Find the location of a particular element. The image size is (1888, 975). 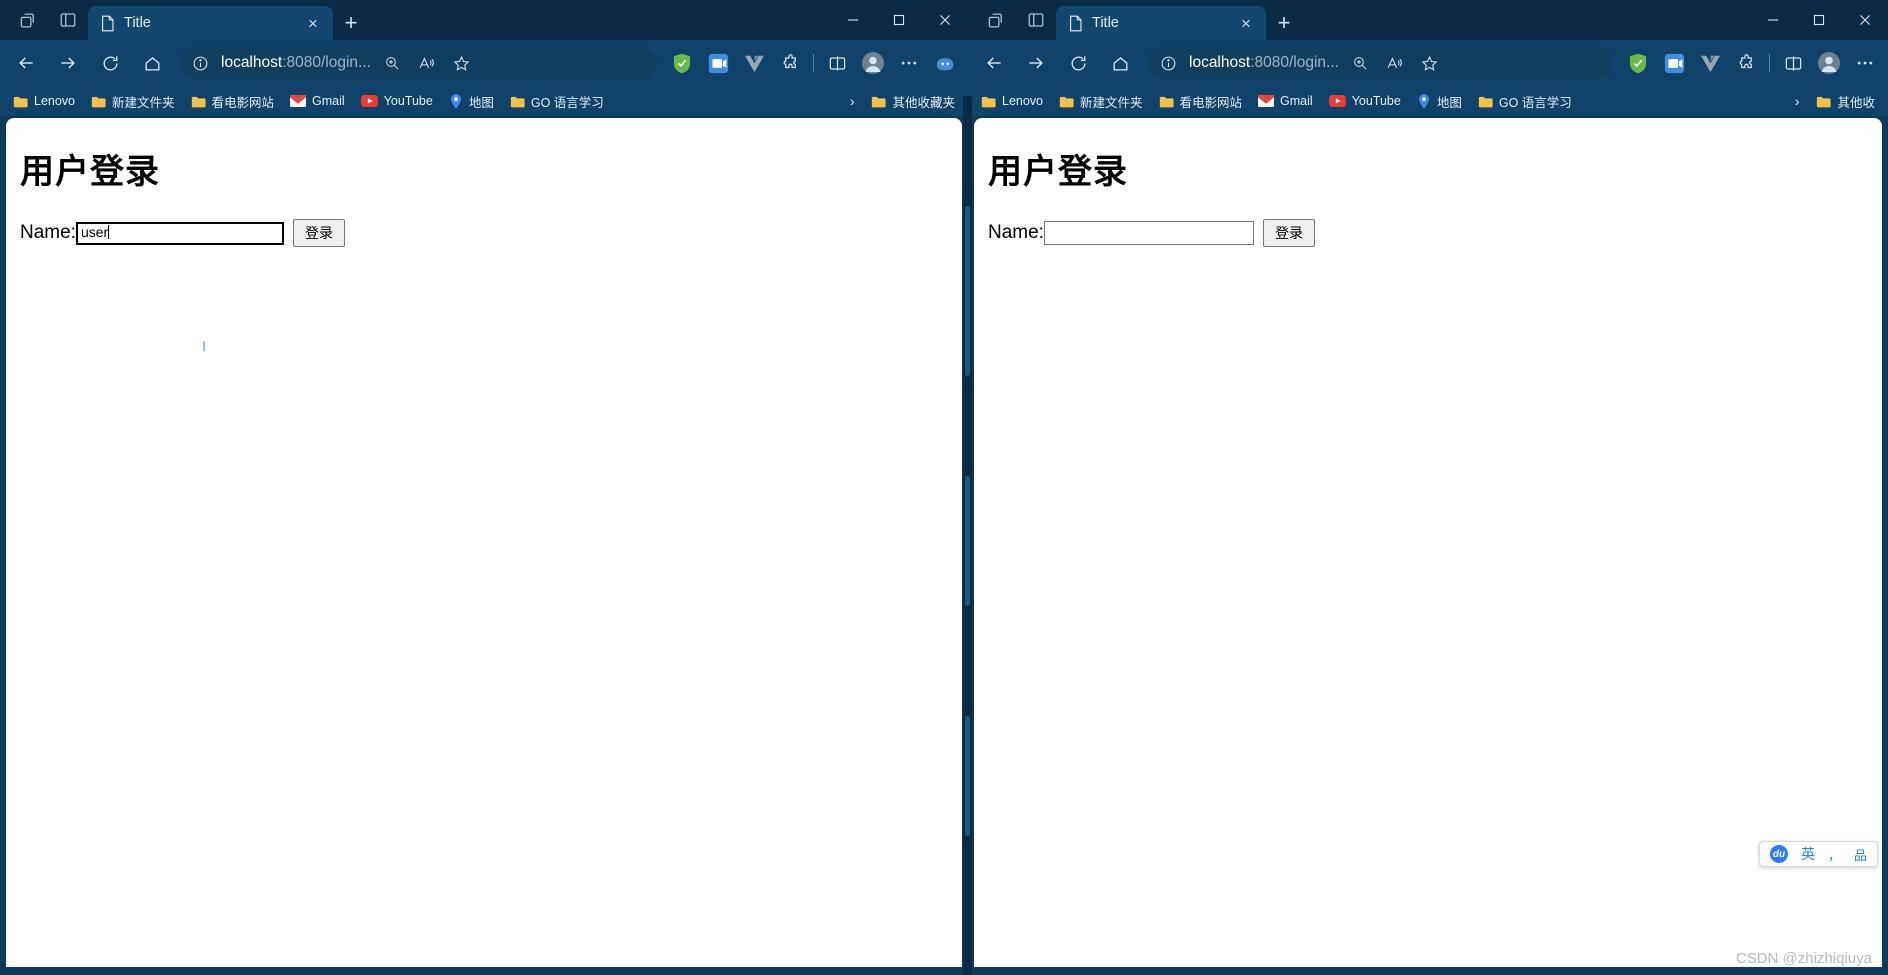

copilot-icon is located at coordinates (945, 63).